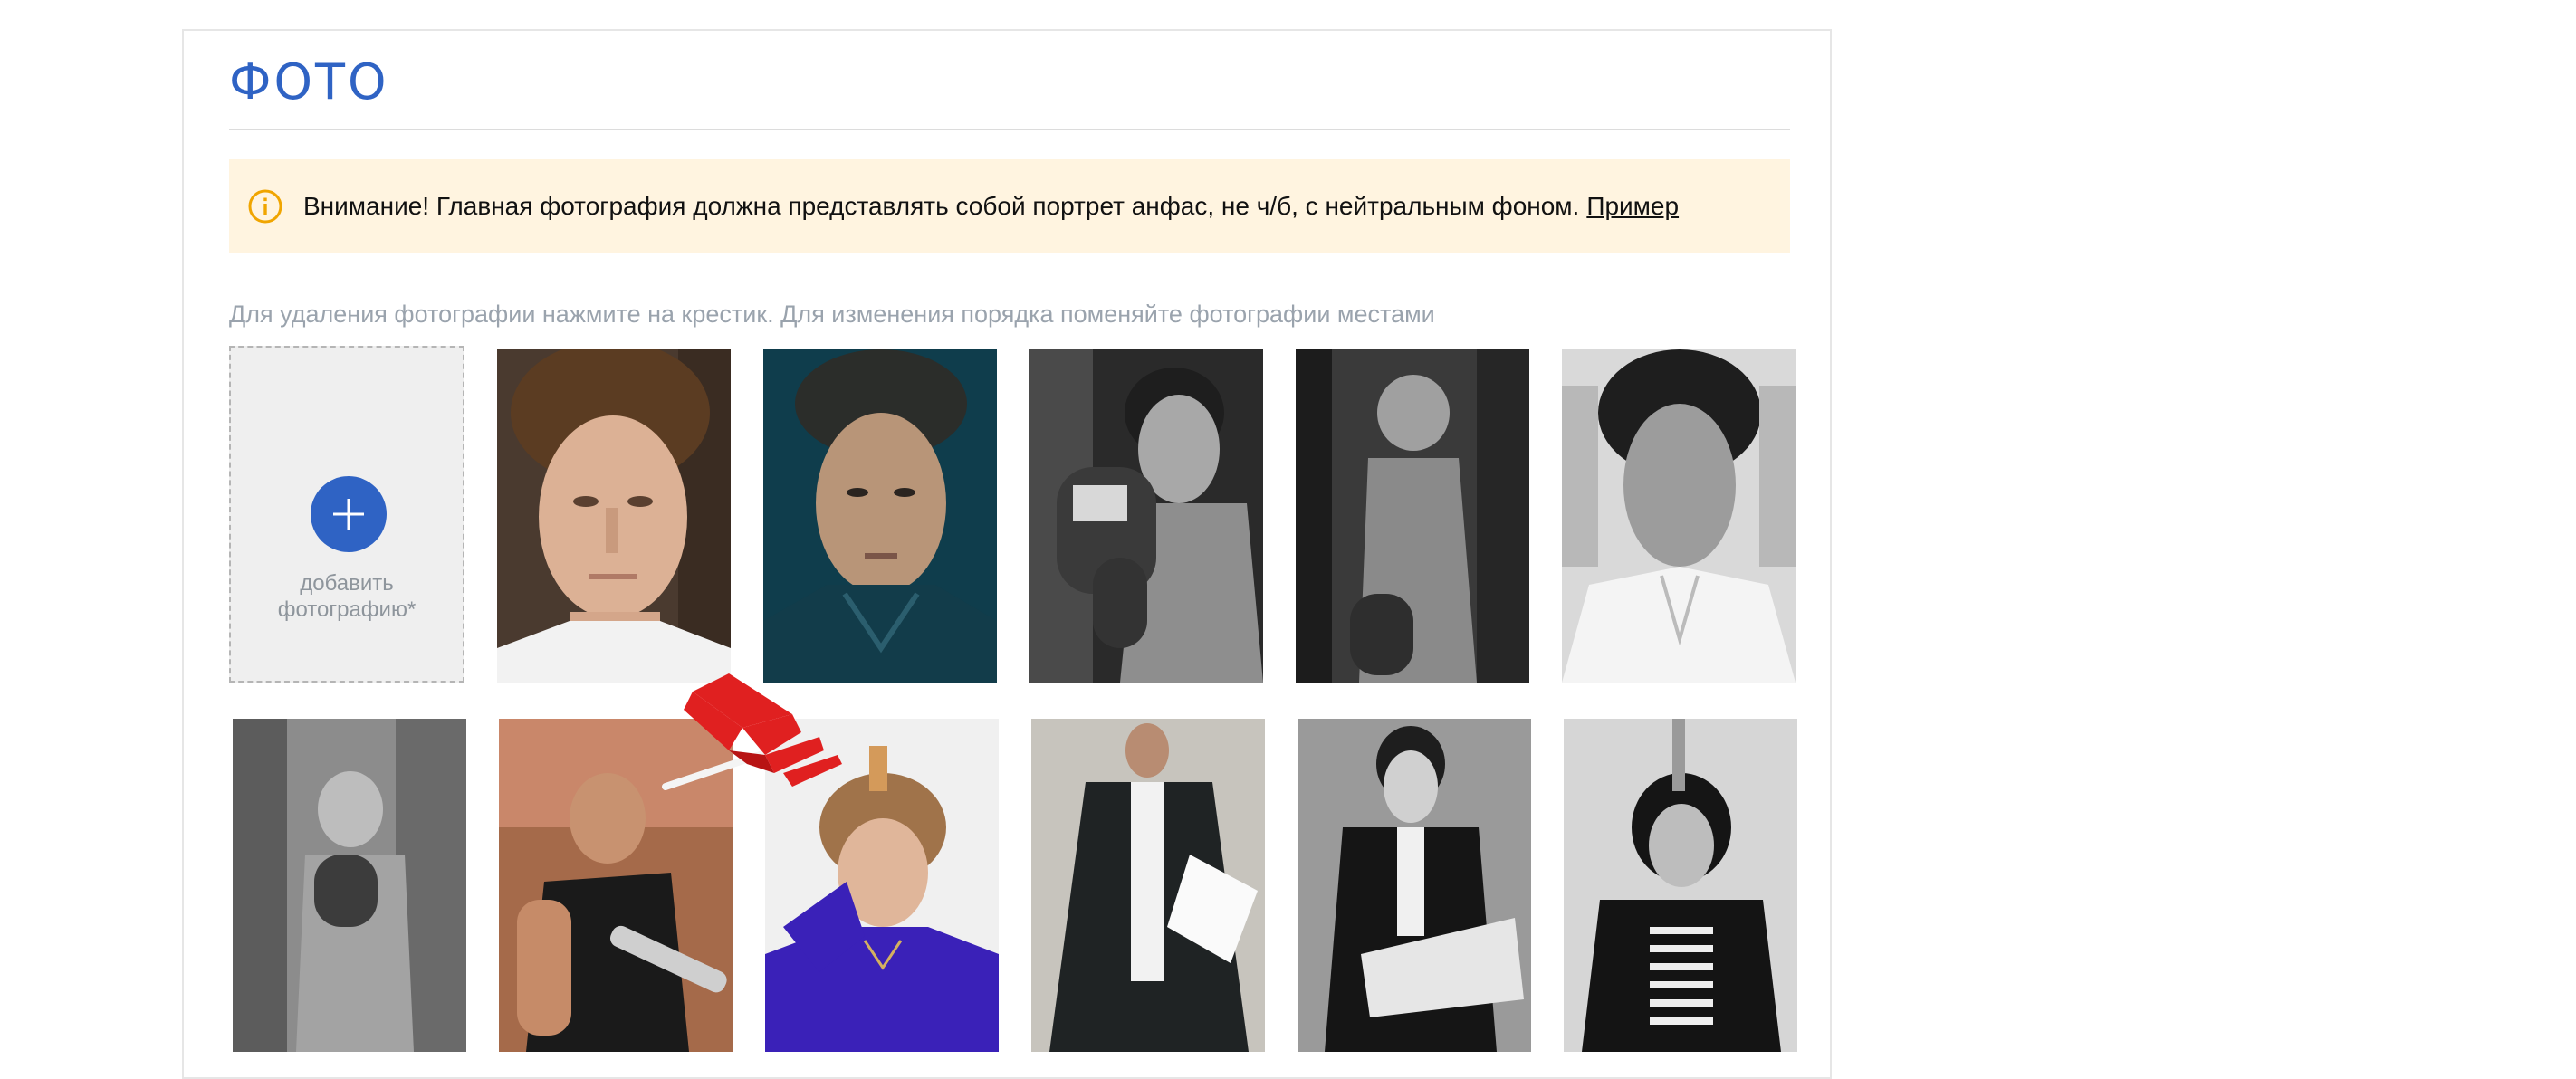 The image size is (2576, 1079). What do you see at coordinates (349, 514) in the screenshot?
I see `plus-icon` at bounding box center [349, 514].